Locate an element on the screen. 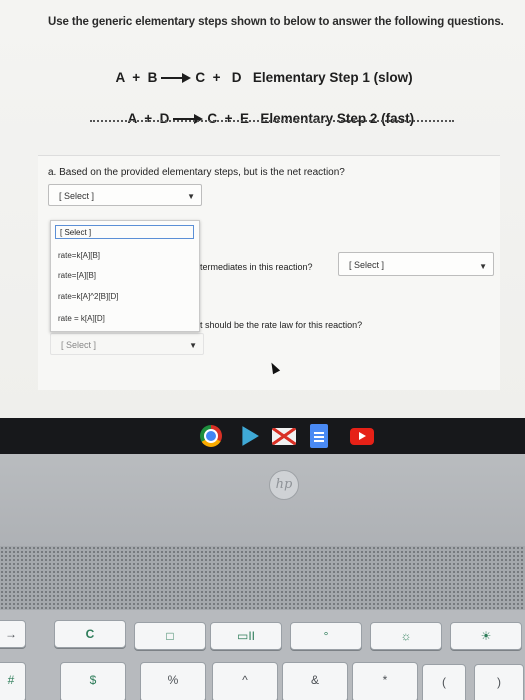 Image resolution: width=525 pixels, height=700 pixels. key-8: * is located at coordinates (385, 681).